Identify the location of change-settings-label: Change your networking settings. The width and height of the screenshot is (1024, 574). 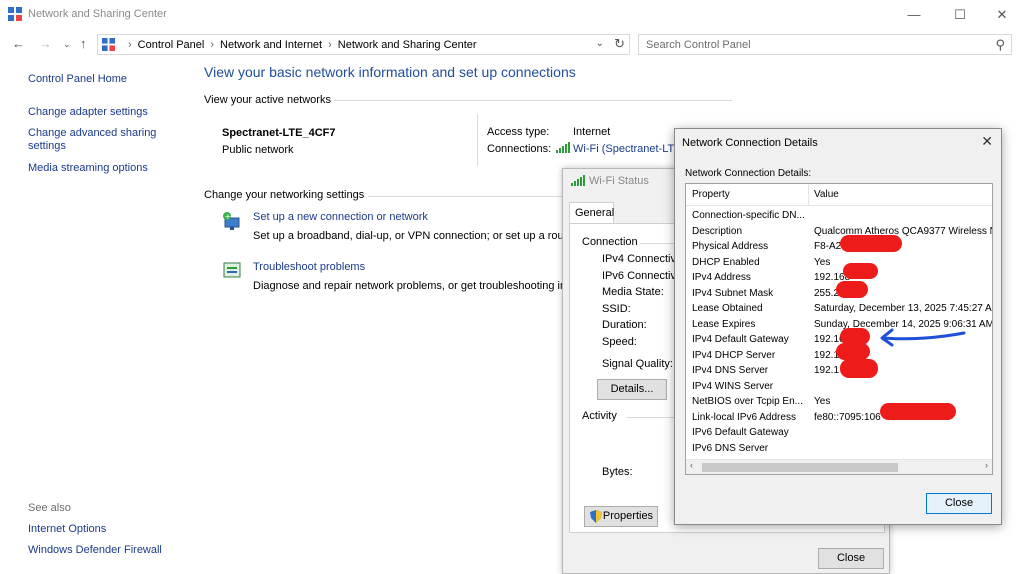
(284, 195).